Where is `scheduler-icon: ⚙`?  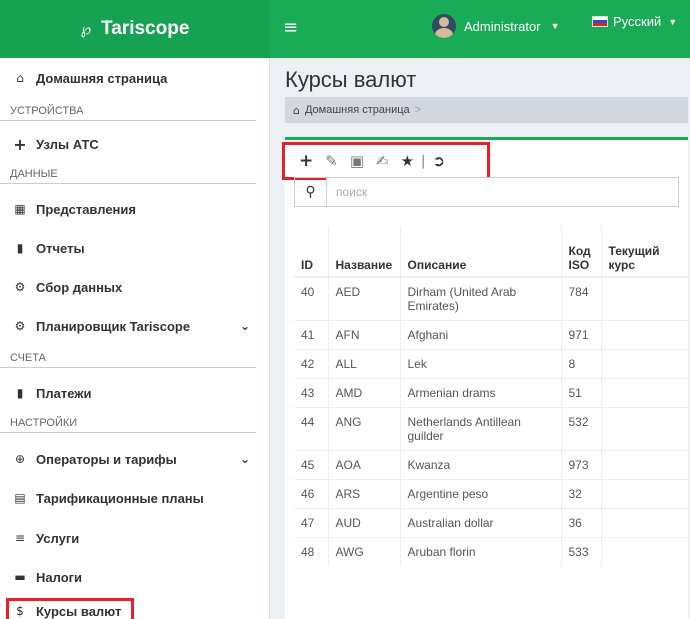 scheduler-icon: ⚙ is located at coordinates (20, 326).